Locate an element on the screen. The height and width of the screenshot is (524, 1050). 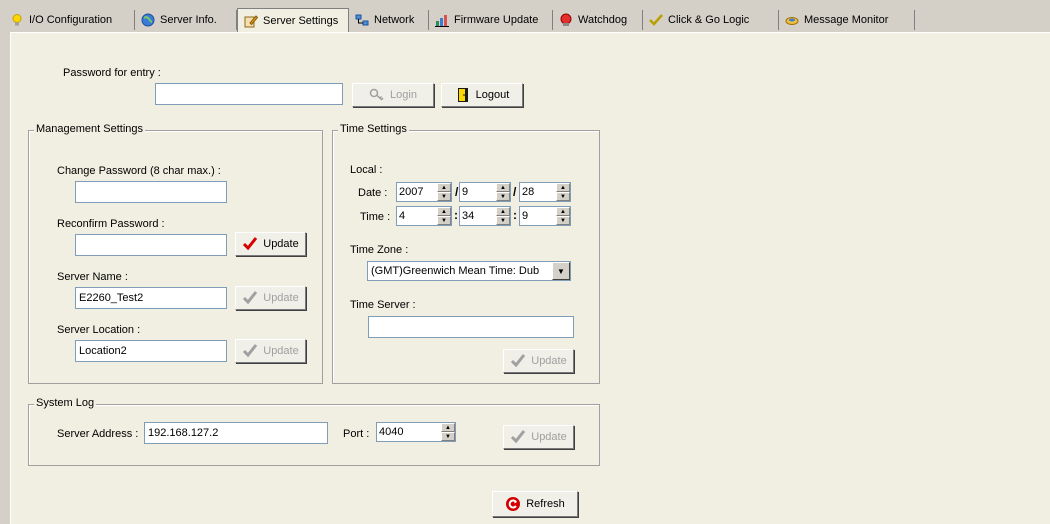
change-password-label: Change Password (8 char max.) : is located at coordinates (139, 171).